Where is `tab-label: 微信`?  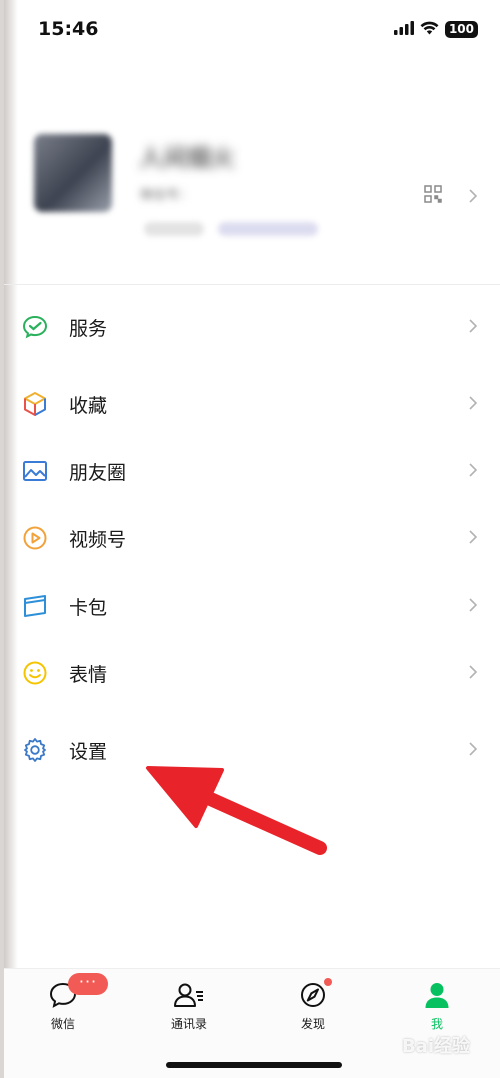 tab-label: 微信 is located at coordinates (62, 1024).